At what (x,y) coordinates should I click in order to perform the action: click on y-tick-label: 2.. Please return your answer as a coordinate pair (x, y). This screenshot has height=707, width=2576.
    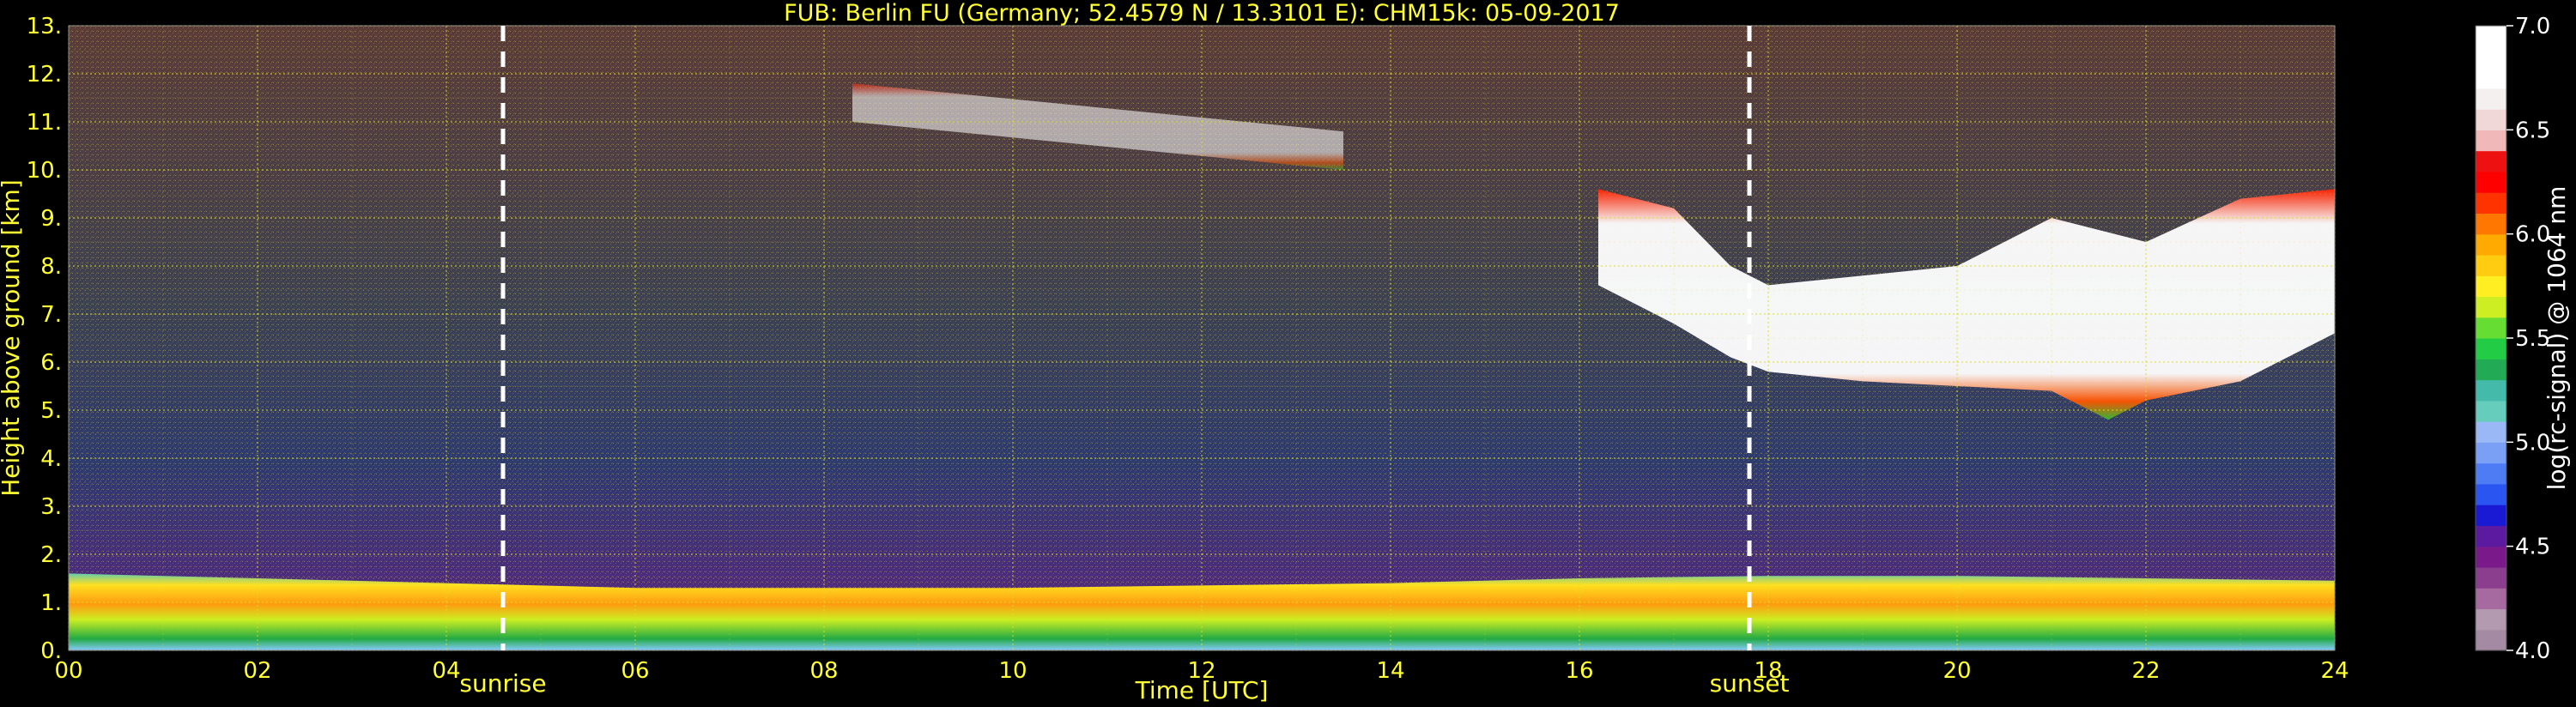
    Looking at the image, I should click on (51, 555).